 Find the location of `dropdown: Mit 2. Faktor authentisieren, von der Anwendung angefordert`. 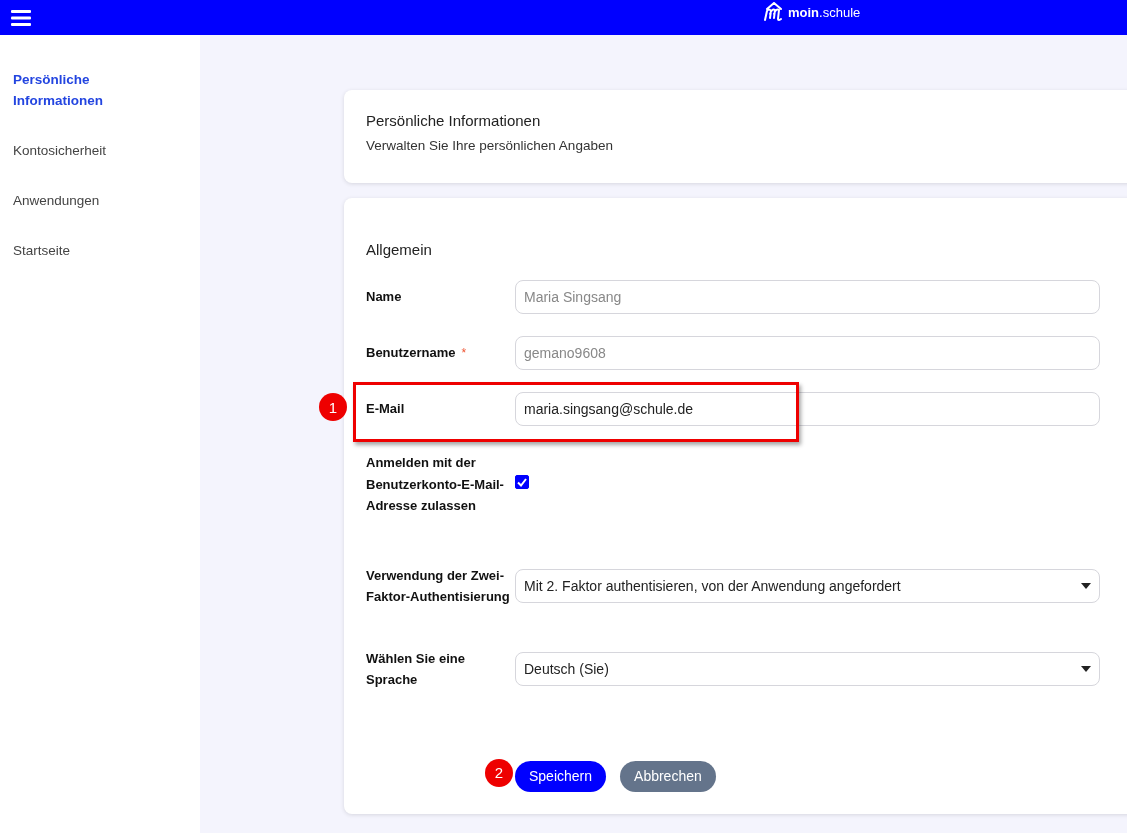

dropdown: Mit 2. Faktor authentisieren, von der Anwendung angefordert is located at coordinates (807, 586).